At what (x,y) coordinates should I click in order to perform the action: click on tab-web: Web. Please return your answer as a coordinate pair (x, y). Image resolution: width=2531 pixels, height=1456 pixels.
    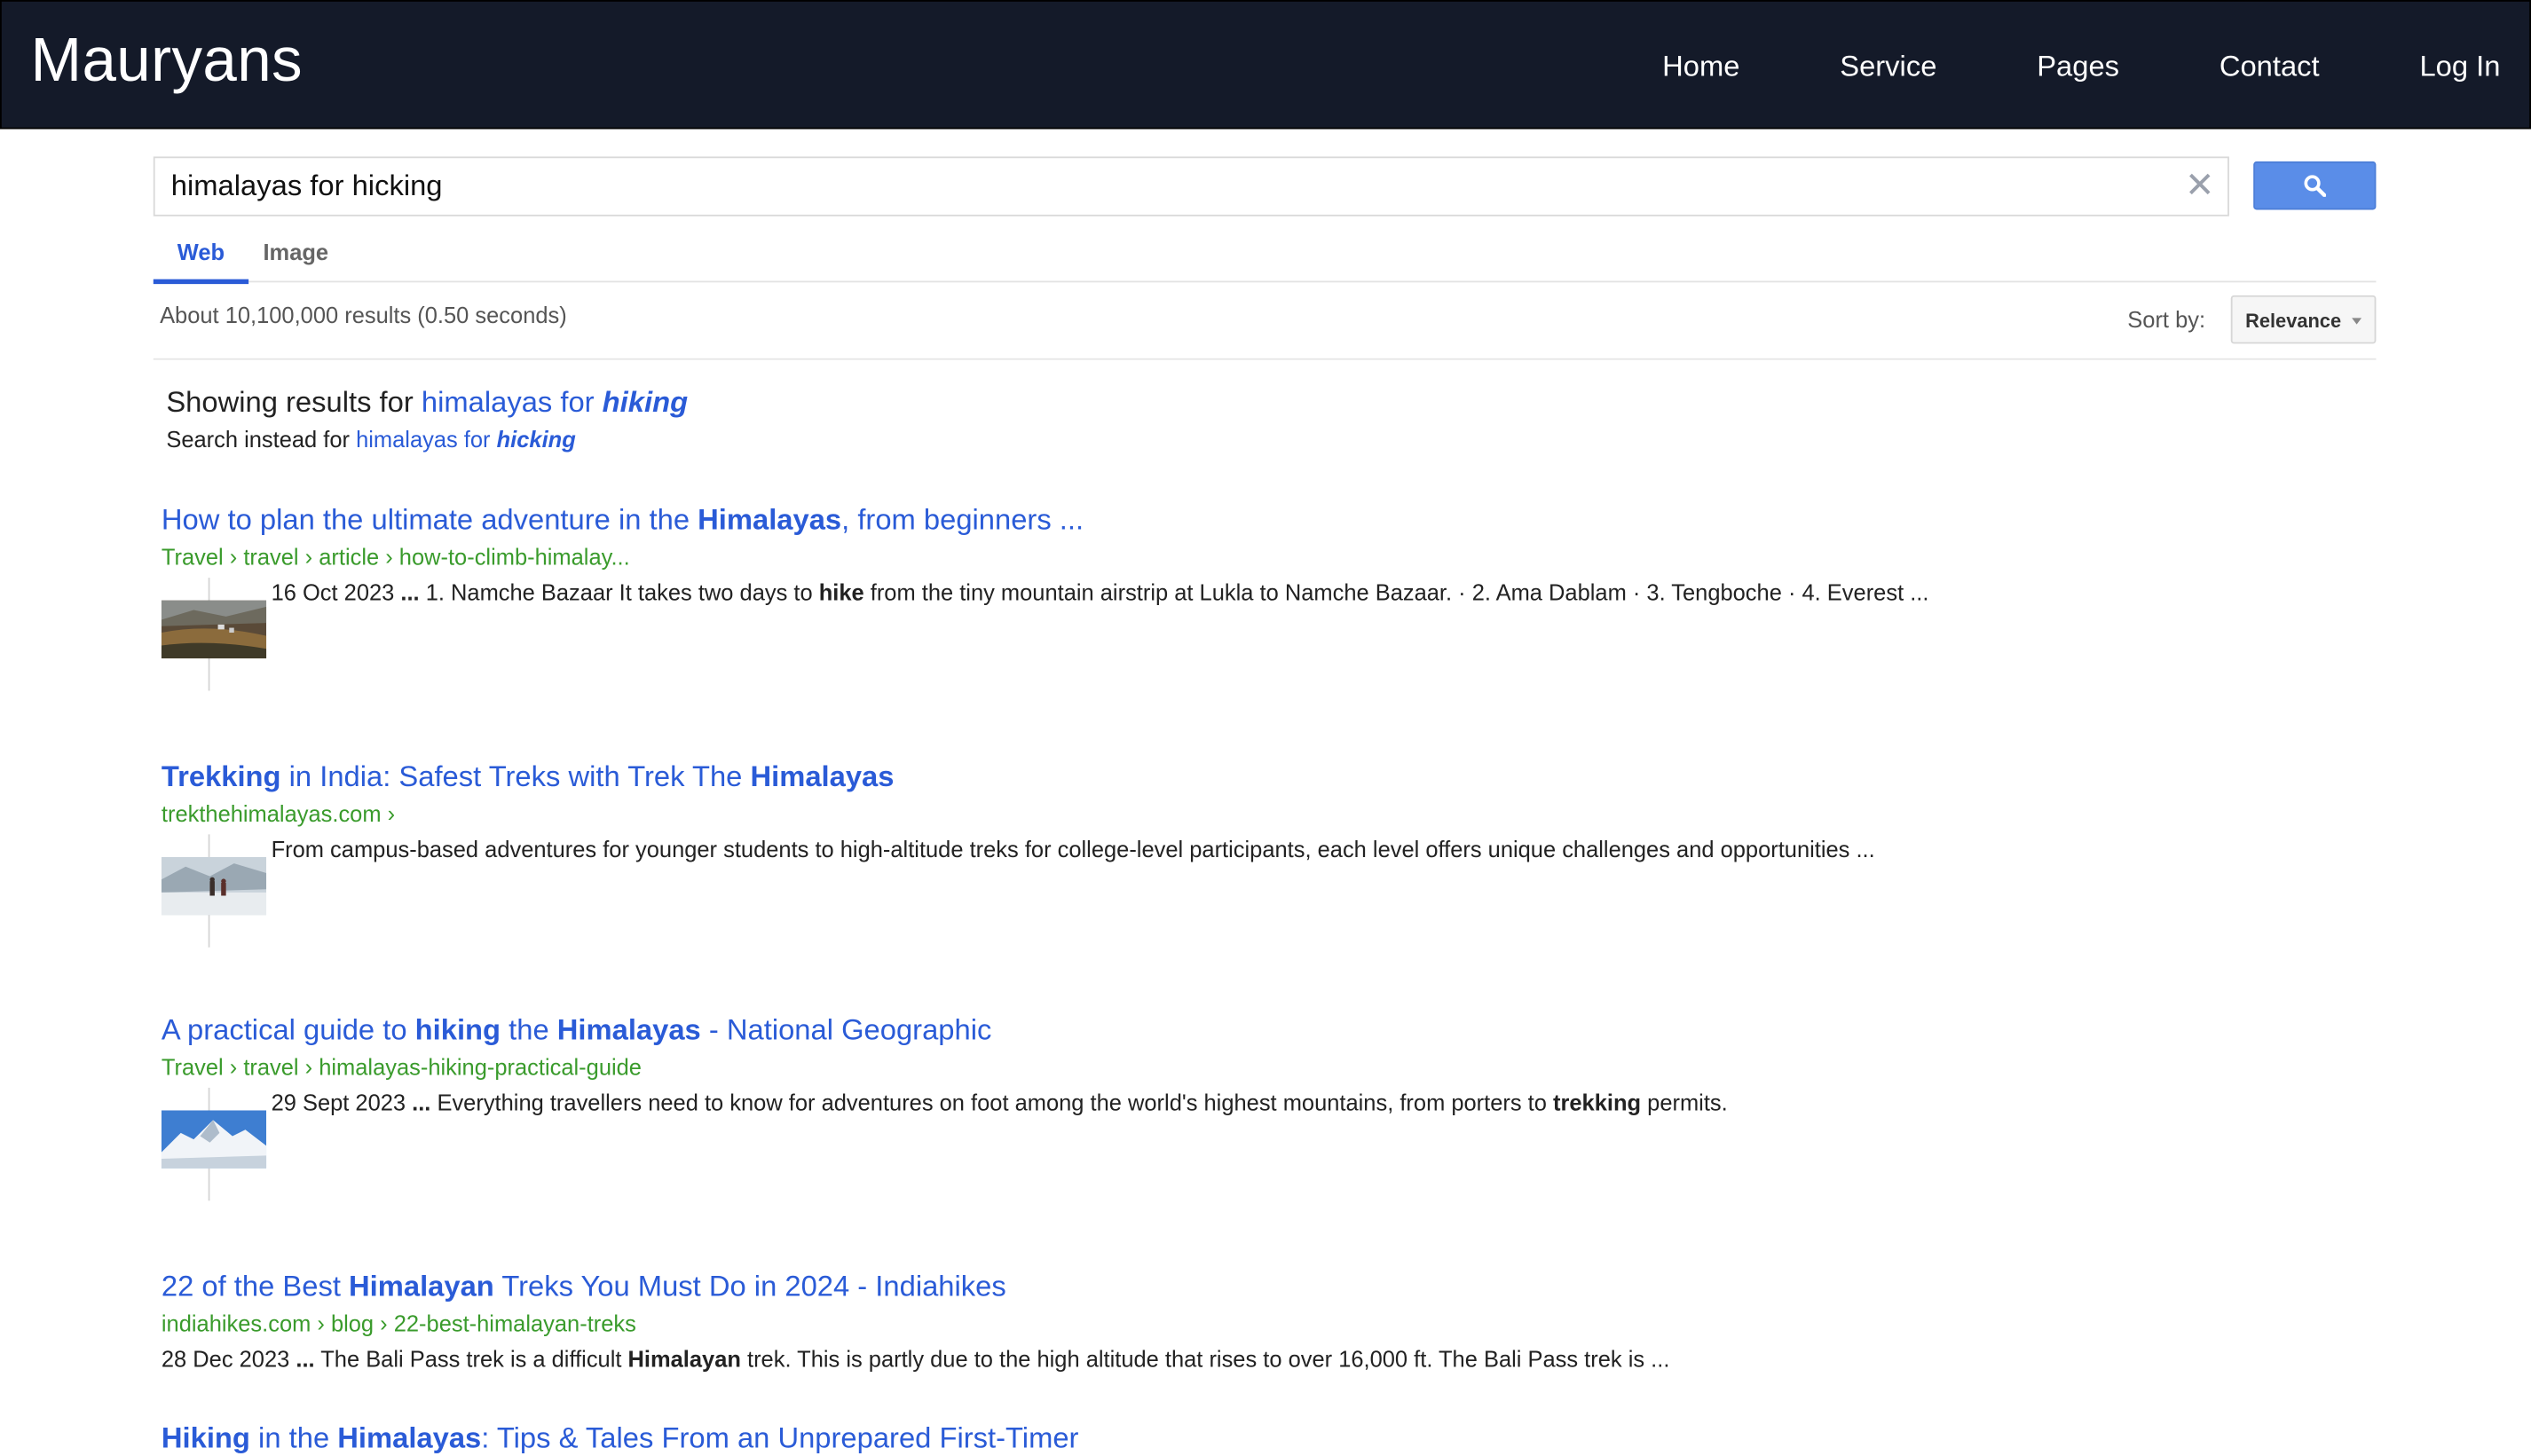
    Looking at the image, I should click on (201, 262).